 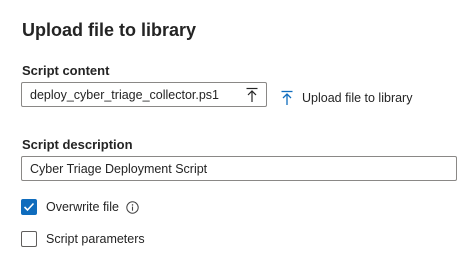 What do you see at coordinates (109, 30) in the screenshot?
I see `panel-title: Upload file to library` at bounding box center [109, 30].